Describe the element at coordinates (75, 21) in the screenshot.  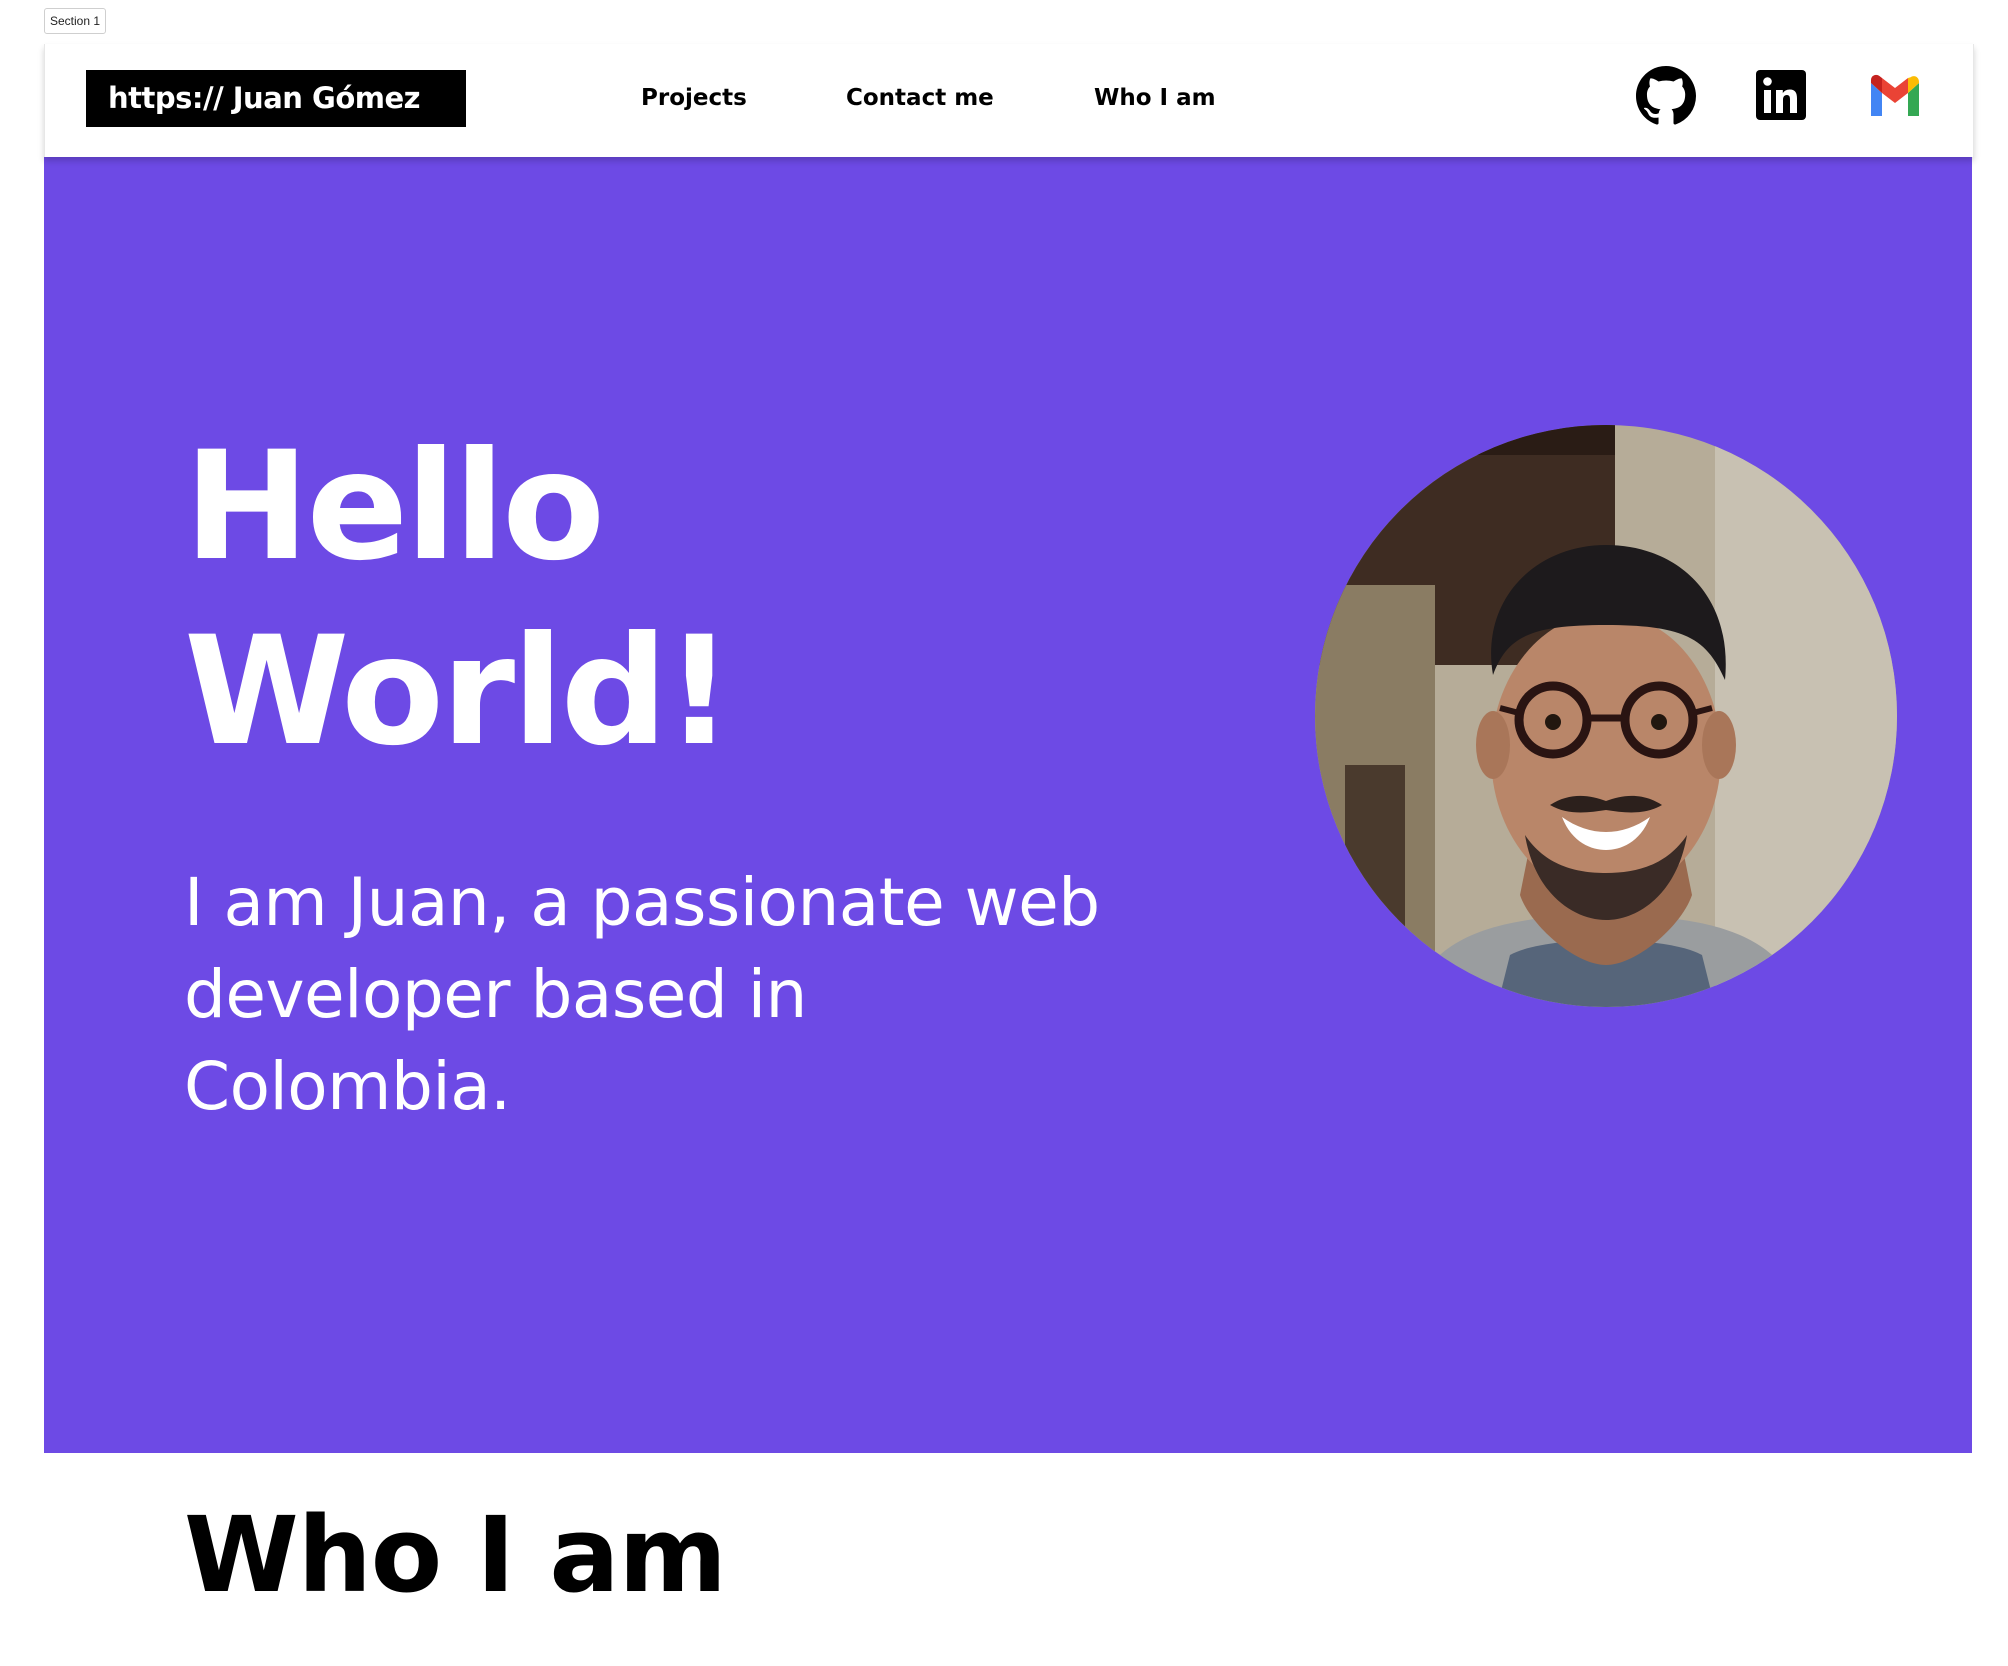
I see `frame-label: Section 1` at that location.